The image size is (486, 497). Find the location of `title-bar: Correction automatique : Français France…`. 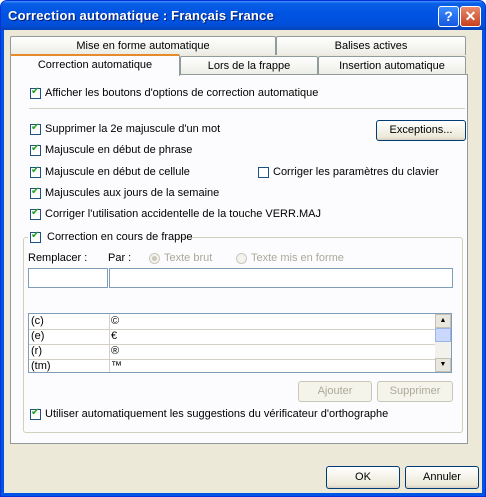

title-bar: Correction automatique : Français France… is located at coordinates (243, 15).